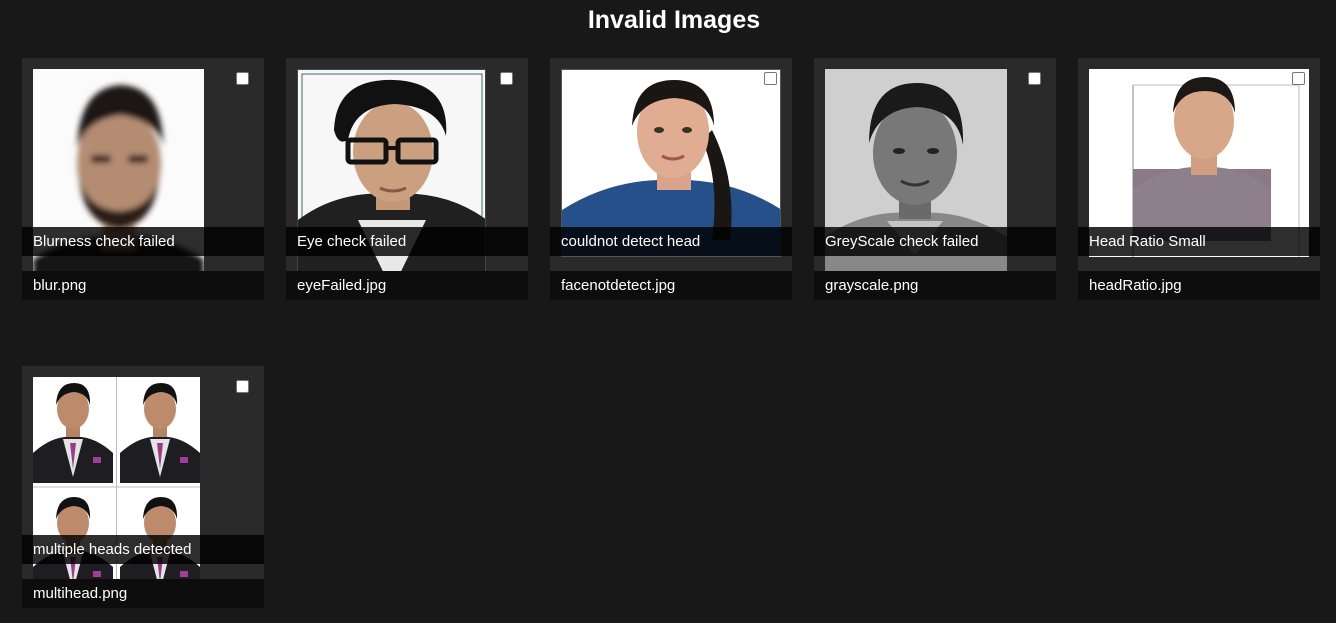 The height and width of the screenshot is (623, 1336). I want to click on image-card-facenotdetect: couldnot detect head facenotdetect.jpg, so click(671, 179).